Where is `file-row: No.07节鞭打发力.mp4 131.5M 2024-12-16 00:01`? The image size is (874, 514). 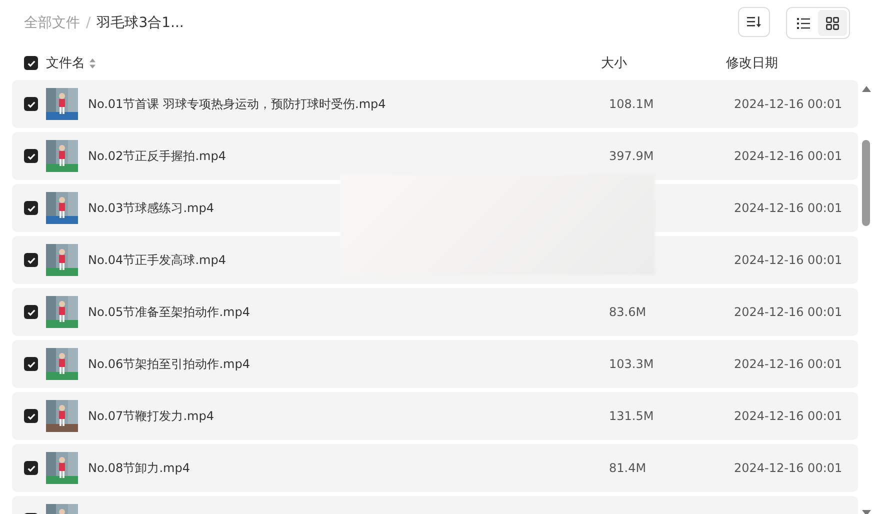 file-row: No.07节鞭打发力.mp4 131.5M 2024-12-16 00:01 is located at coordinates (435, 416).